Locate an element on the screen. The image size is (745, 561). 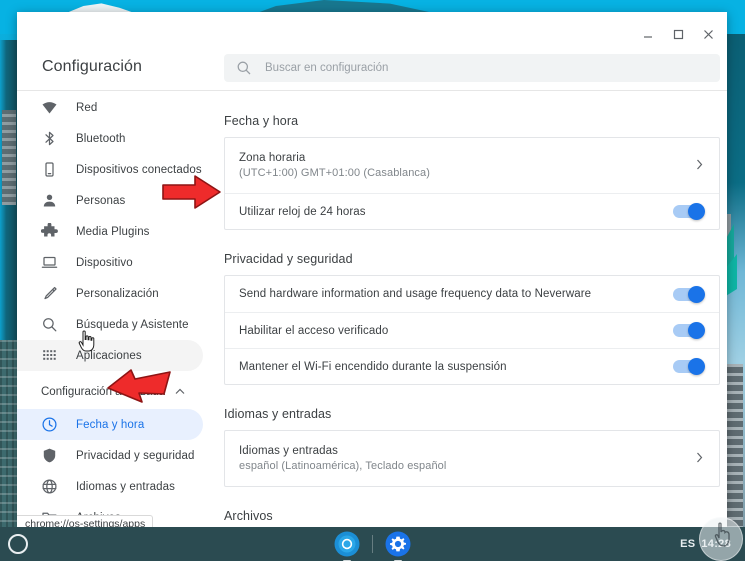
sidebar-item-dispositivo: Dispositivo is located at coordinates (110, 262).